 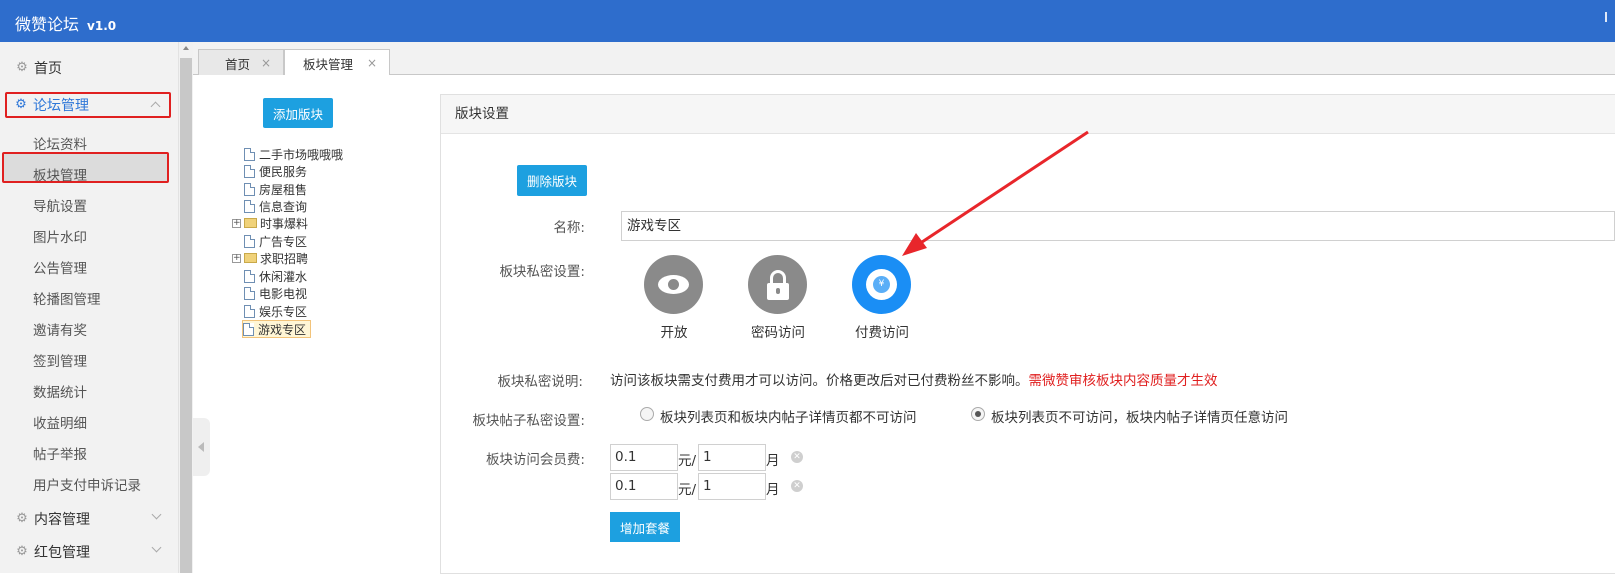 What do you see at coordinates (283, 241) in the screenshot?
I see `tree-item-label: 广告专区` at bounding box center [283, 241].